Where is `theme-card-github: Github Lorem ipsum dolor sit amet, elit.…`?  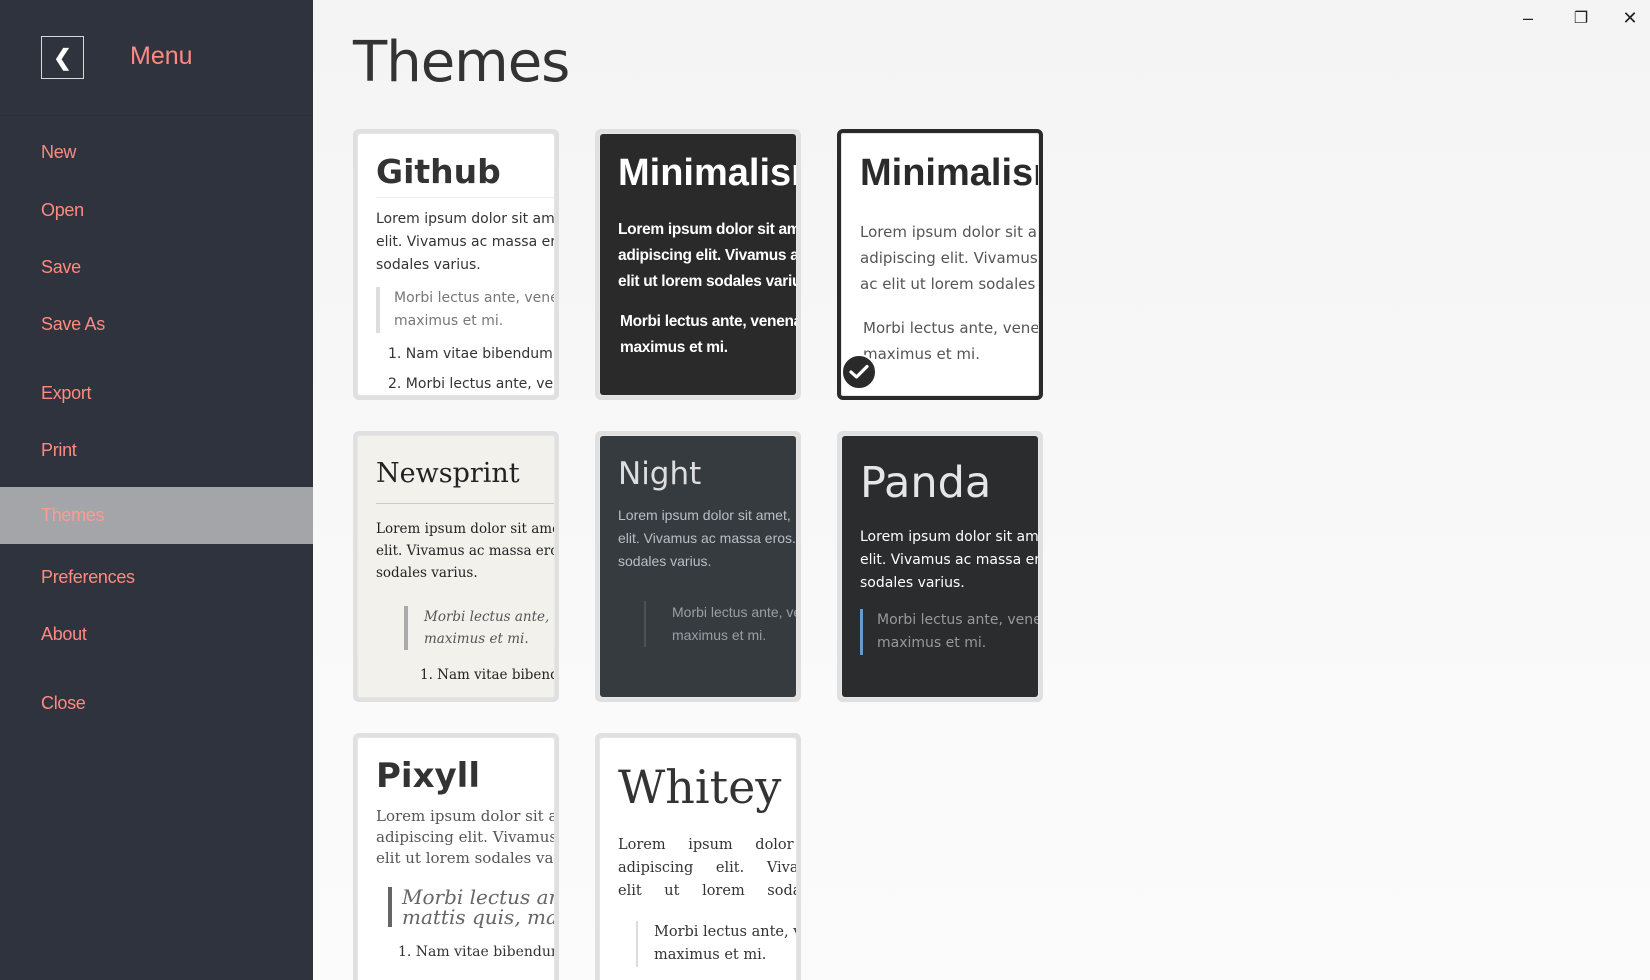
theme-card-github: Github Lorem ipsum dolor sit amet, elit.… is located at coordinates (456, 264).